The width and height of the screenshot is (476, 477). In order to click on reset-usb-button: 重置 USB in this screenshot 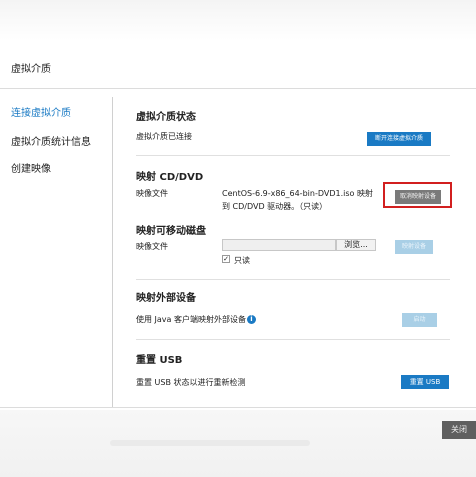, I will do `click(425, 382)`.